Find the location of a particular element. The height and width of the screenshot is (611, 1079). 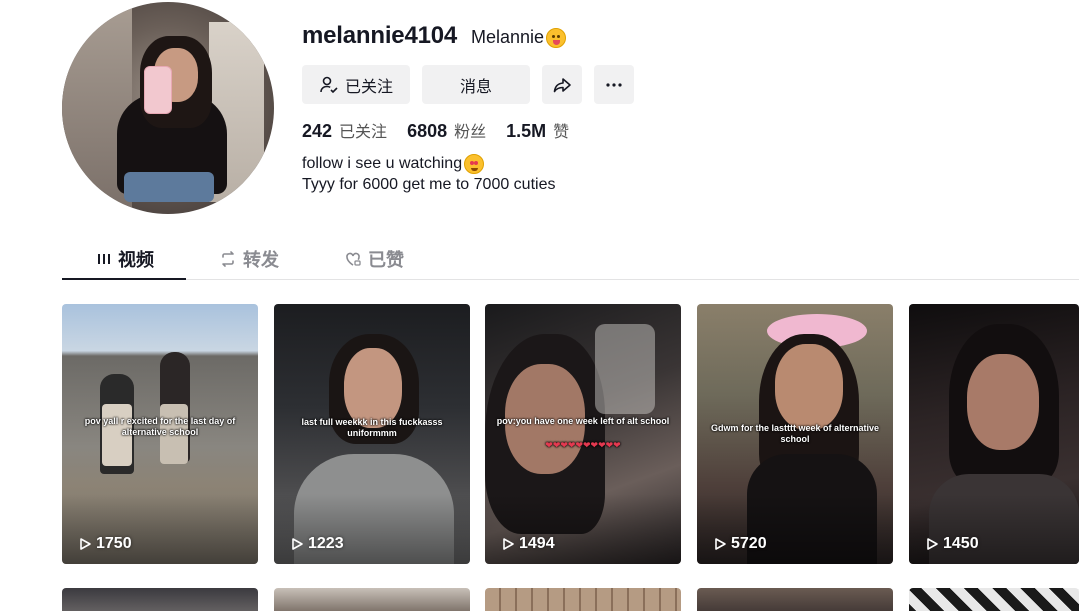

profile-stats: 242 已关注 6808 粉丝 1.5M 赞 is located at coordinates (445, 130).